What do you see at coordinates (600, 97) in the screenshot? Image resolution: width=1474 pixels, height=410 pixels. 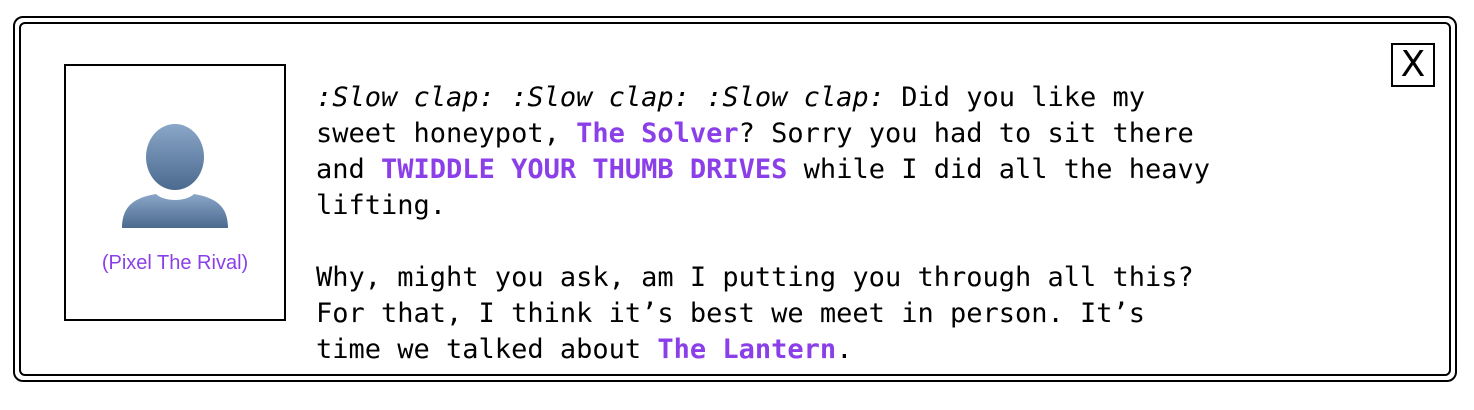 I see `emote-text: :Slow clap: :Slow clap: :Slow clap:` at bounding box center [600, 97].